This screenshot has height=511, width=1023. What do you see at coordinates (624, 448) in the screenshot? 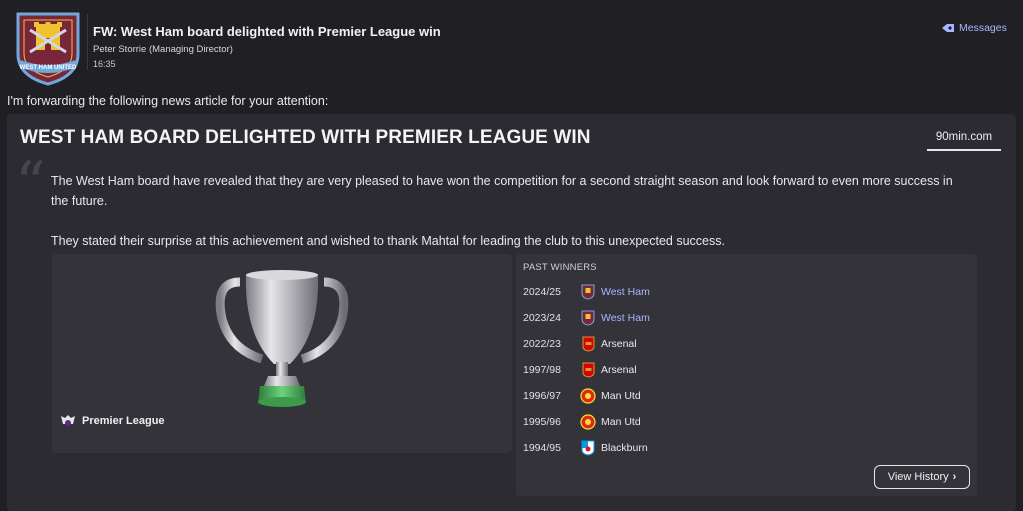
I see `winner-team: Blackburn` at bounding box center [624, 448].